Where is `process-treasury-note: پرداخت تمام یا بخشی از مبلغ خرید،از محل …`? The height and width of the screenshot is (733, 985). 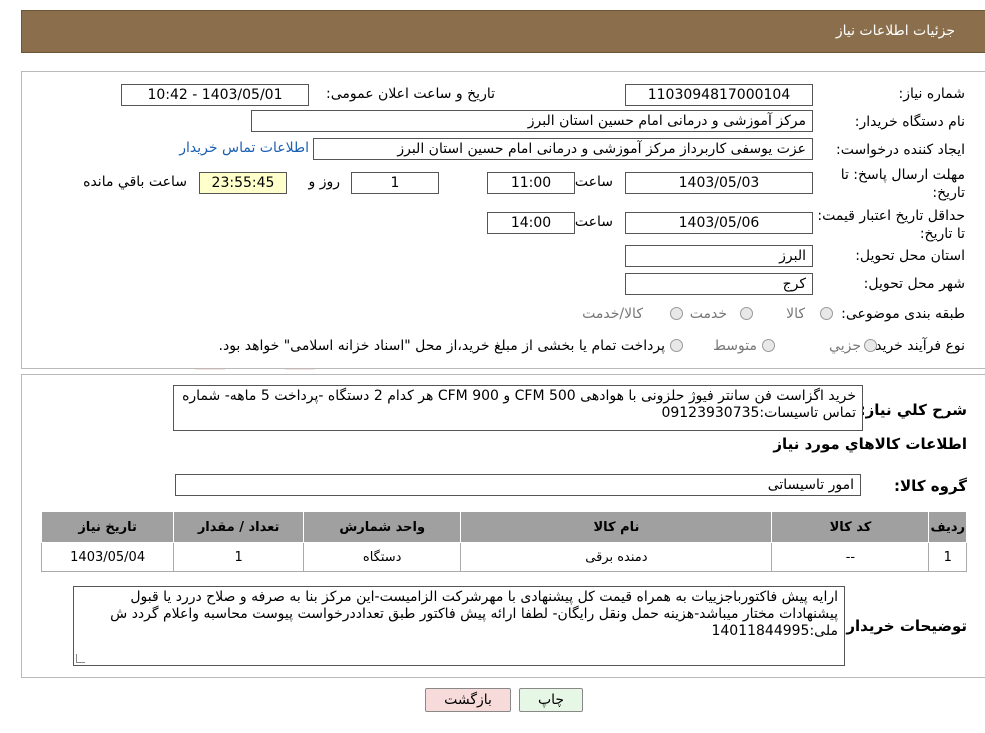
process-treasury-note: پرداخت تمام یا بخشی از مبلغ خرید،از محل … is located at coordinates (441, 346).